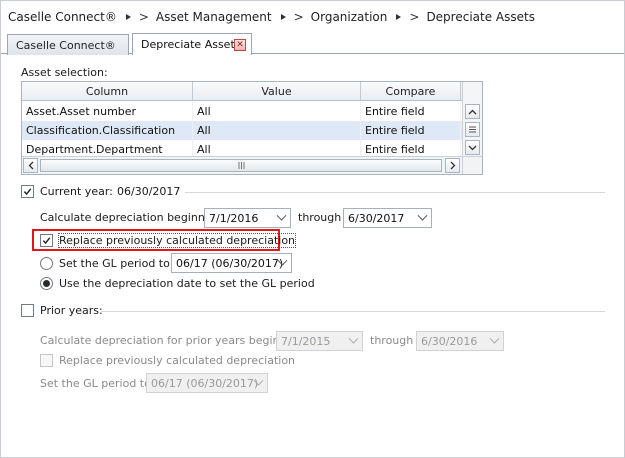 The width and height of the screenshot is (625, 458). Describe the element at coordinates (472, 165) in the screenshot. I see `scrollbar-corner` at that location.